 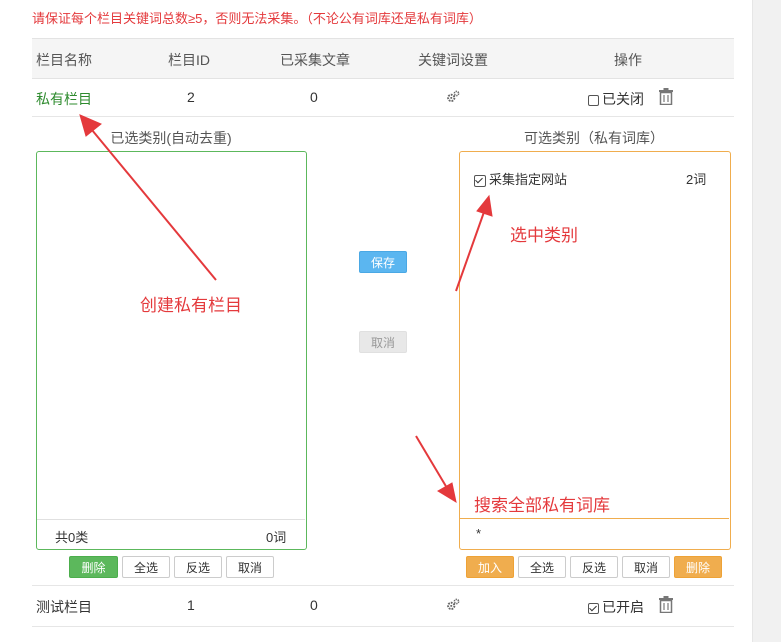 What do you see at coordinates (470, 251) in the screenshot?
I see `arrow-to-category-checkbox` at bounding box center [470, 251].